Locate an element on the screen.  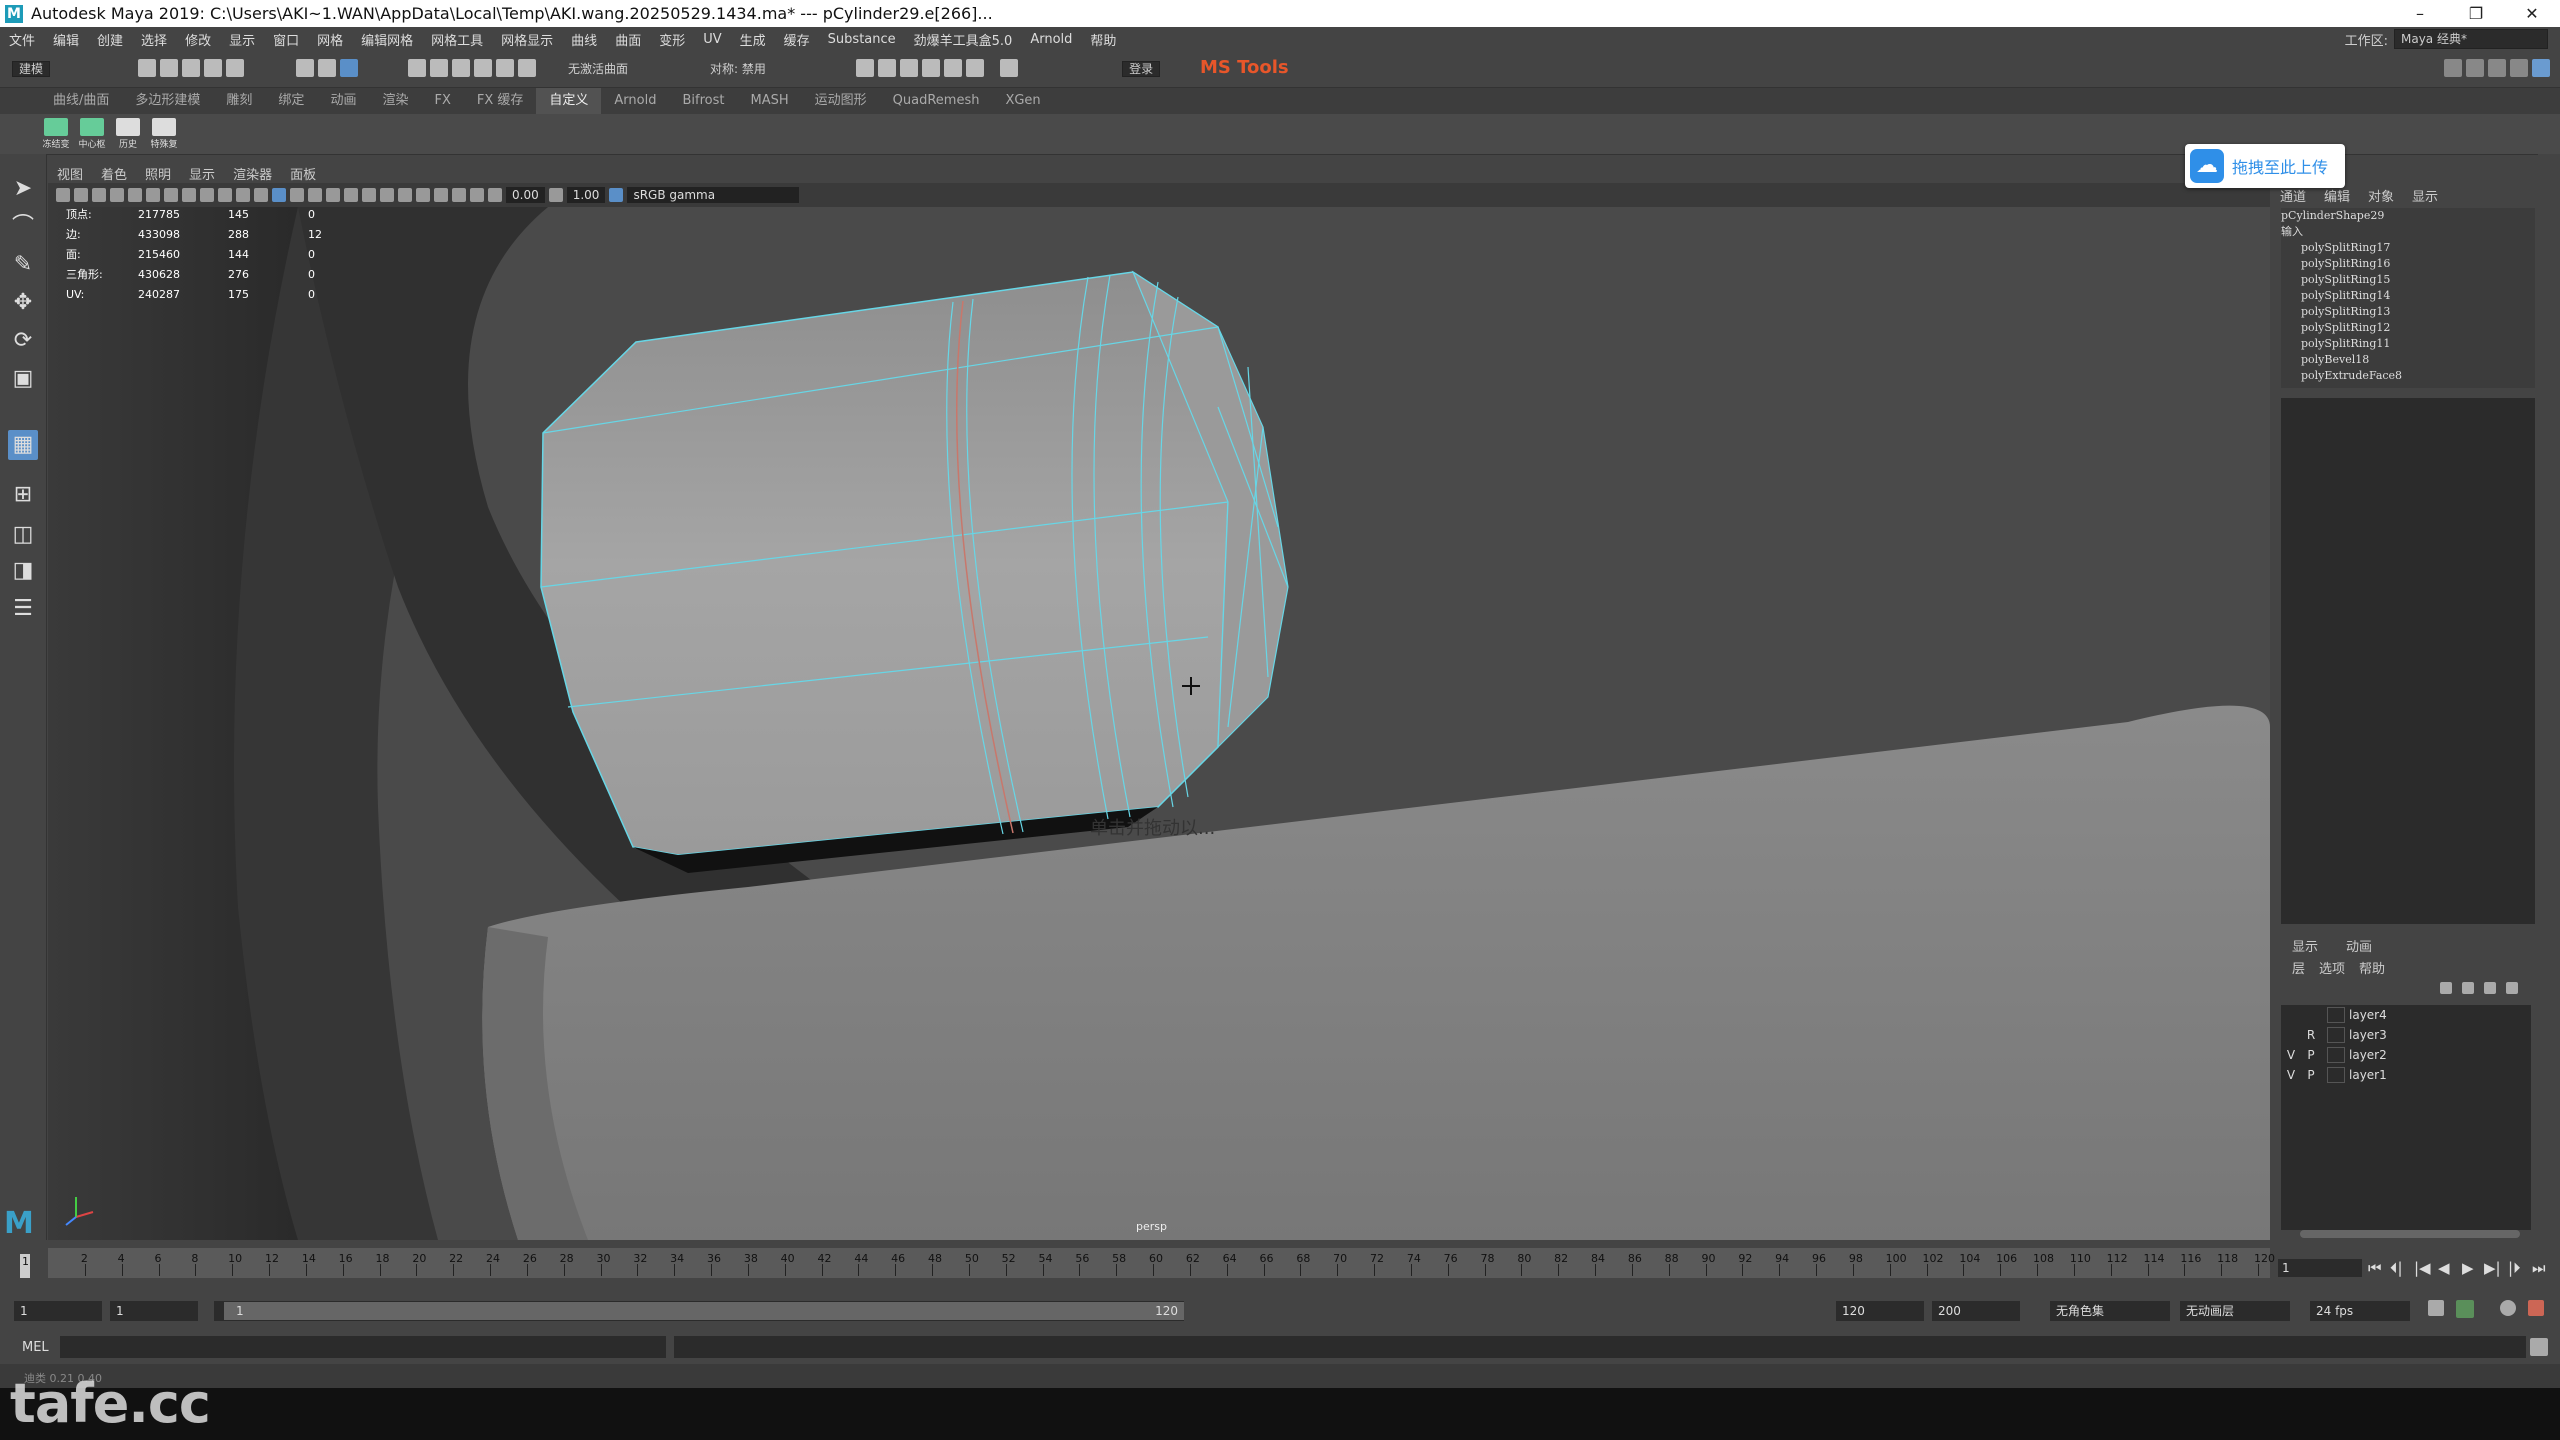
current-frame-field: 1 is located at coordinates (2320, 1268).